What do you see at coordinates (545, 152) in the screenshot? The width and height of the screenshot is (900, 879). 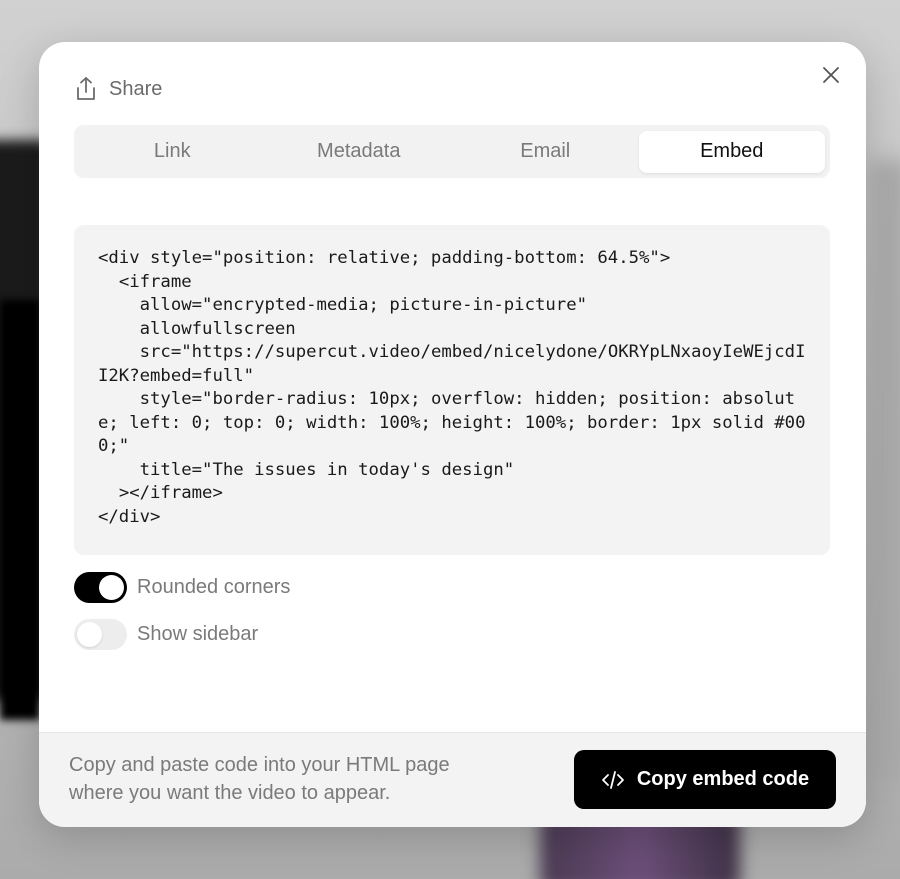 I see `tab-email: Email` at bounding box center [545, 152].